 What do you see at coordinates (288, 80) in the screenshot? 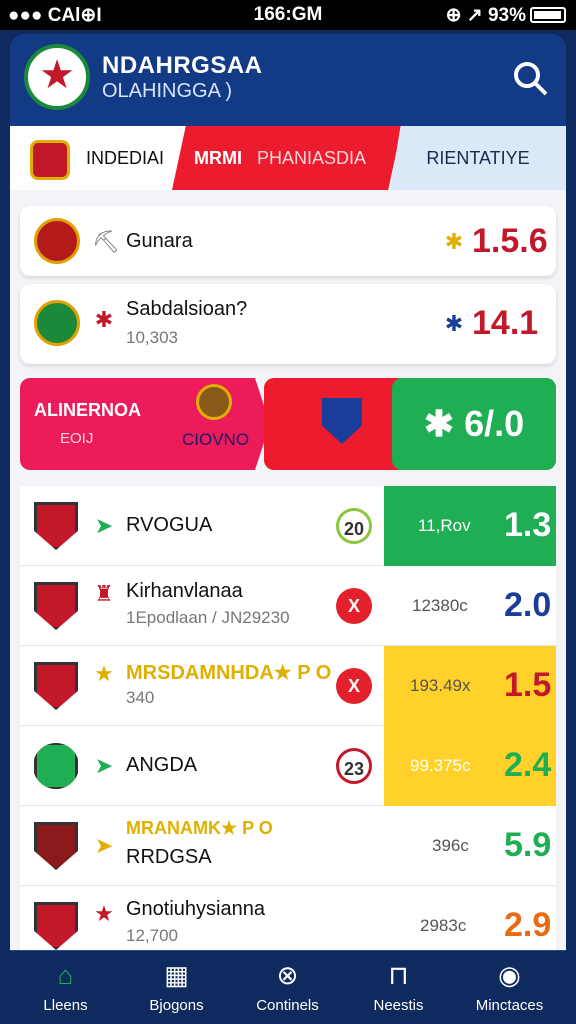
I see `app-header: NDAHRGSAA OLAHINGGA )` at bounding box center [288, 80].